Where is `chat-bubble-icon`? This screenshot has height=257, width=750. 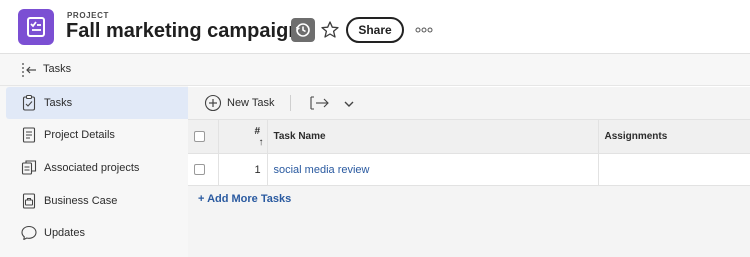 chat-bubble-icon is located at coordinates (29, 233).